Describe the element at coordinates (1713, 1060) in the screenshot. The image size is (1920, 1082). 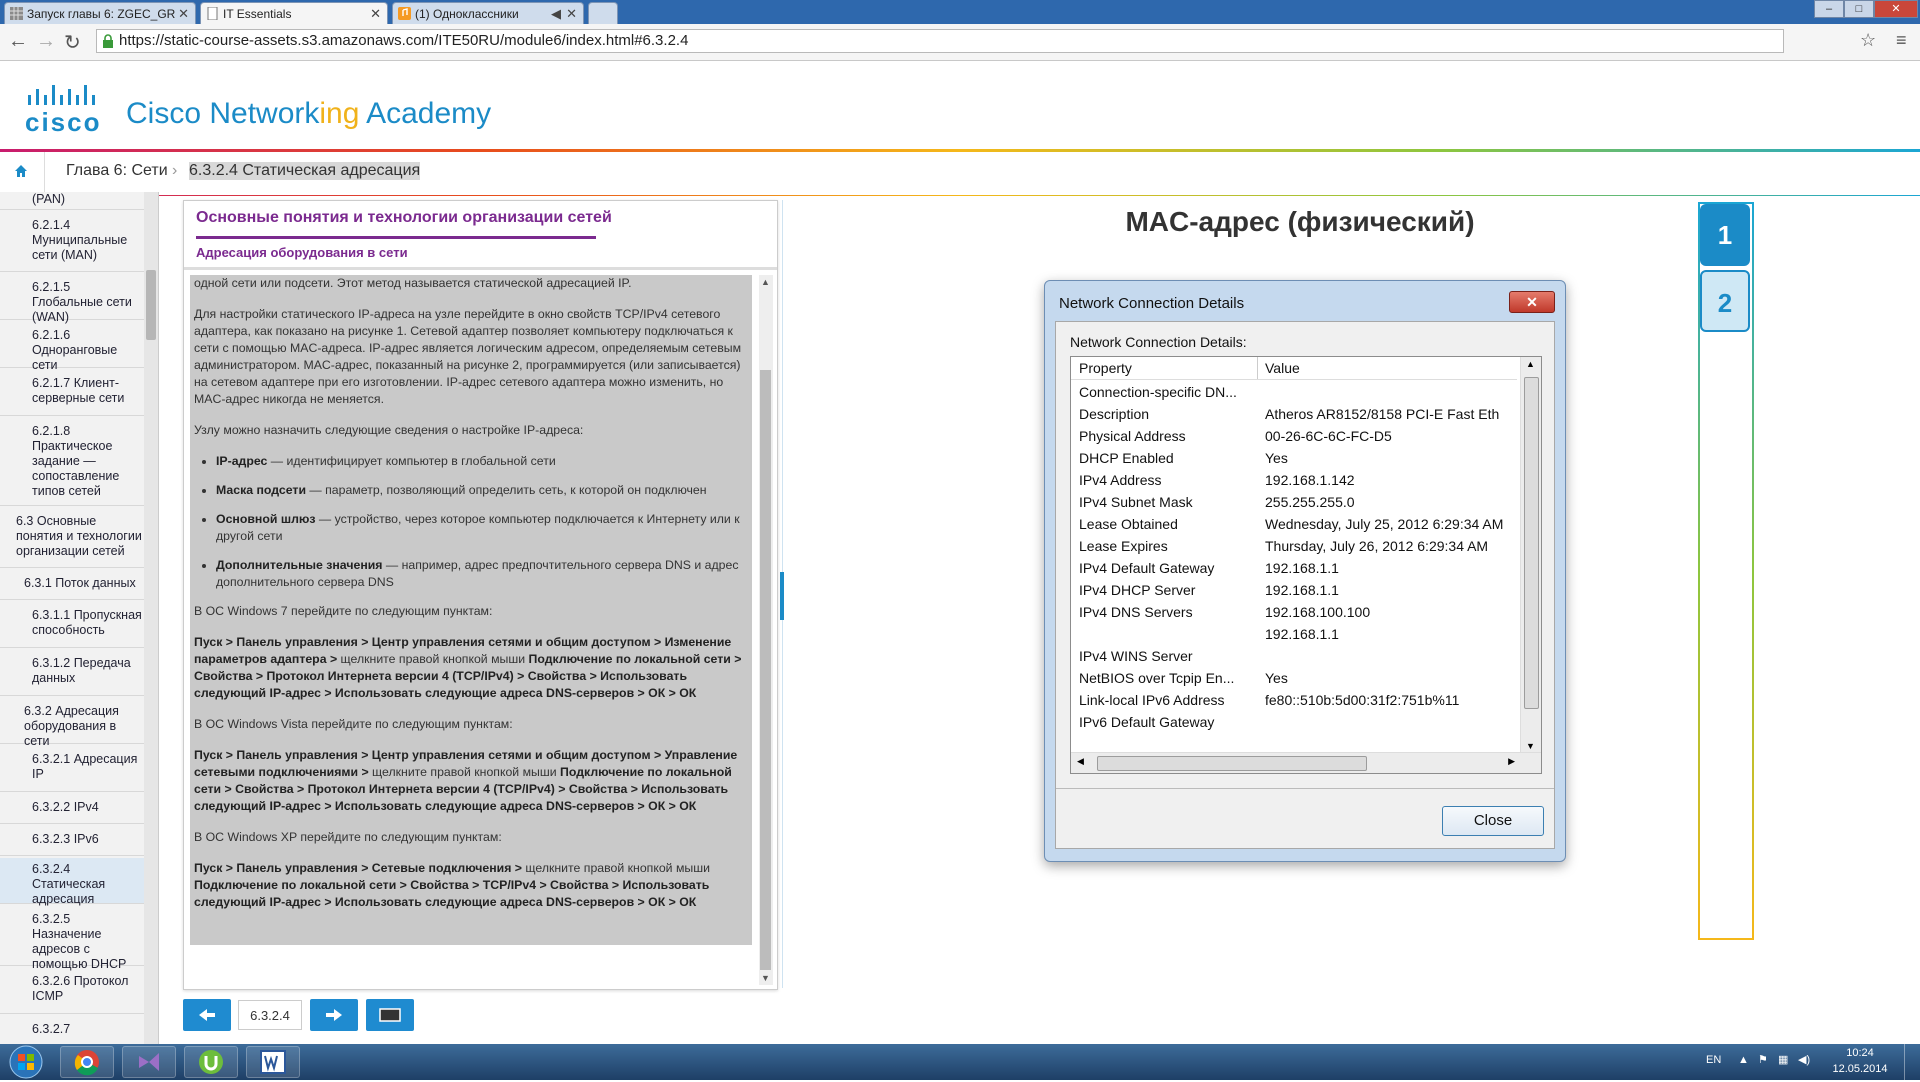
I see `language-indicator: EN` at that location.